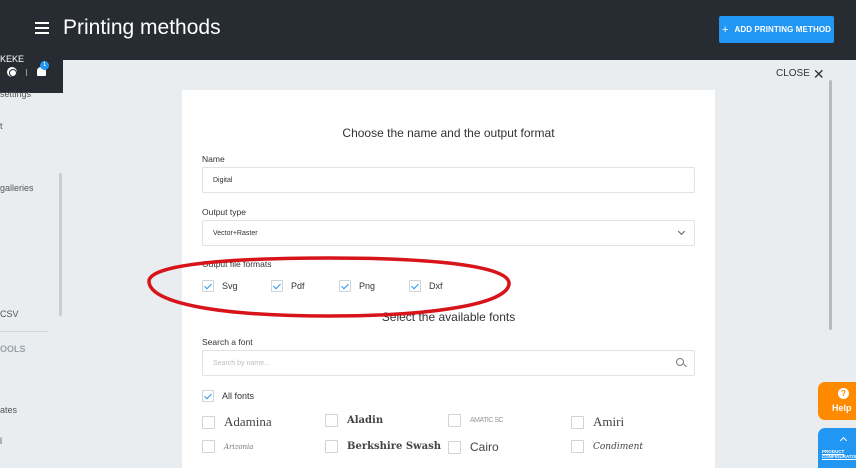  What do you see at coordinates (609, 421) in the screenshot?
I see `font-label: Amiri` at bounding box center [609, 421].